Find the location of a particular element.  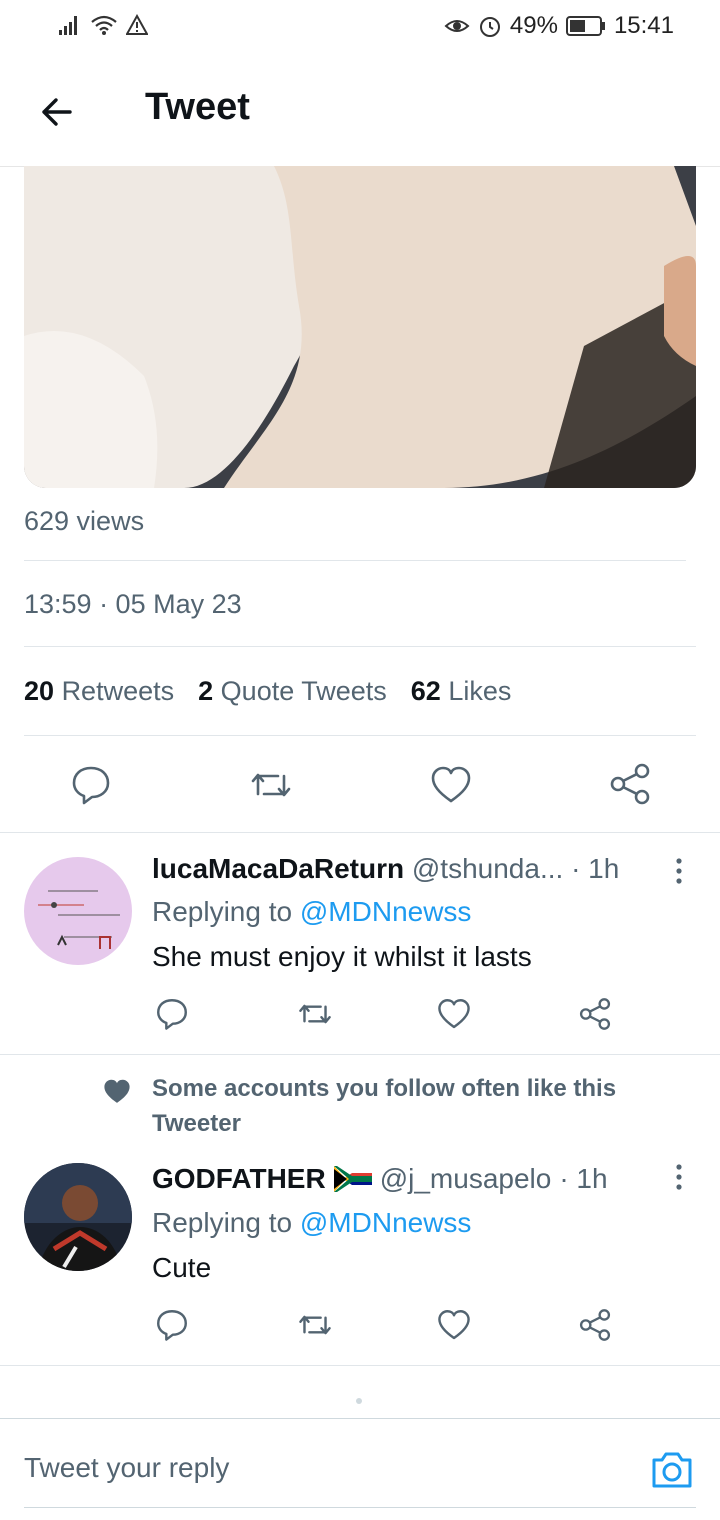

alarm-icon is located at coordinates (489, 27).